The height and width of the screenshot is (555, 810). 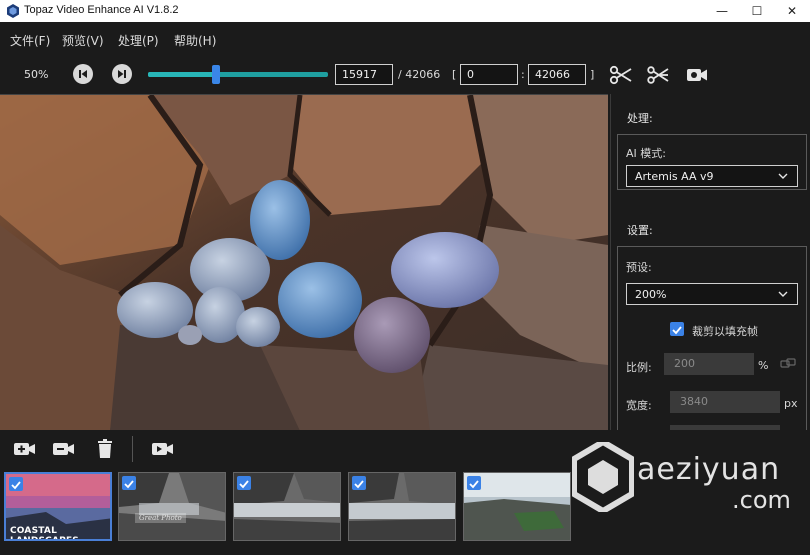 I want to click on watermark-domain: .com, so click(x=761, y=500).